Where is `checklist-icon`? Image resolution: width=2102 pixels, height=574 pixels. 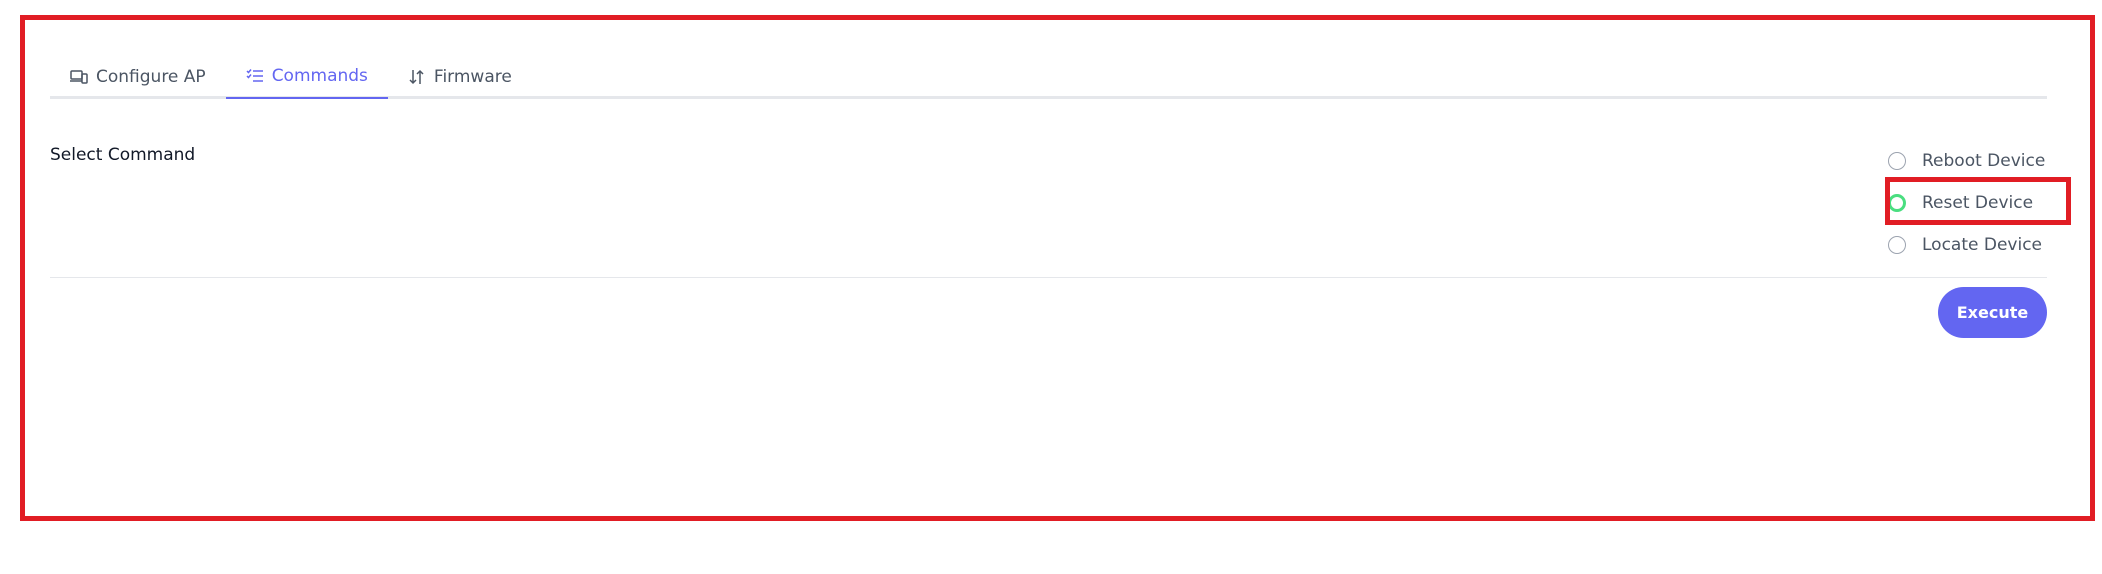
checklist-icon is located at coordinates (255, 76).